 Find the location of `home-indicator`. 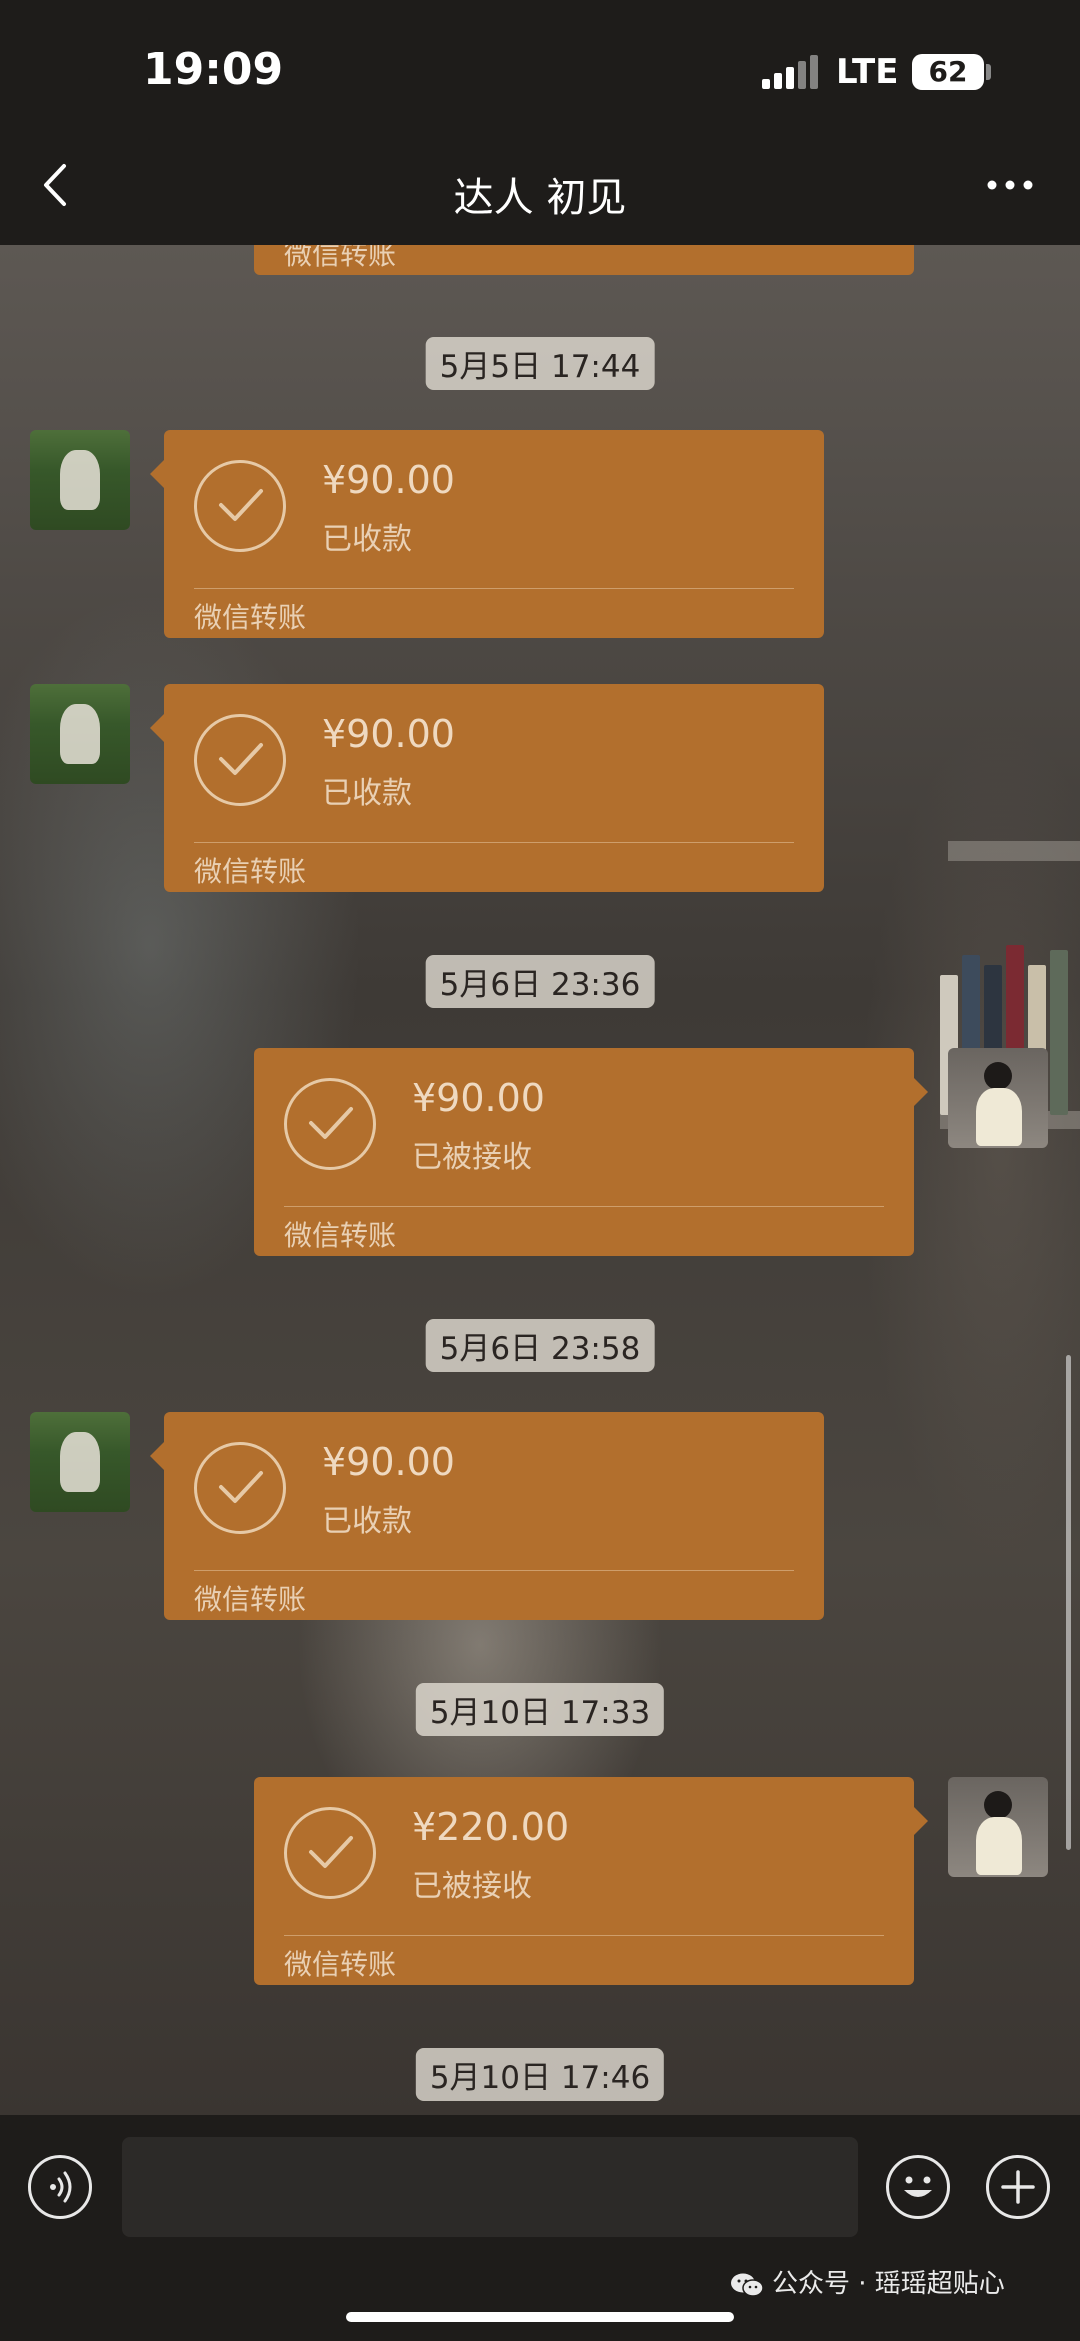

home-indicator is located at coordinates (540, 2317).